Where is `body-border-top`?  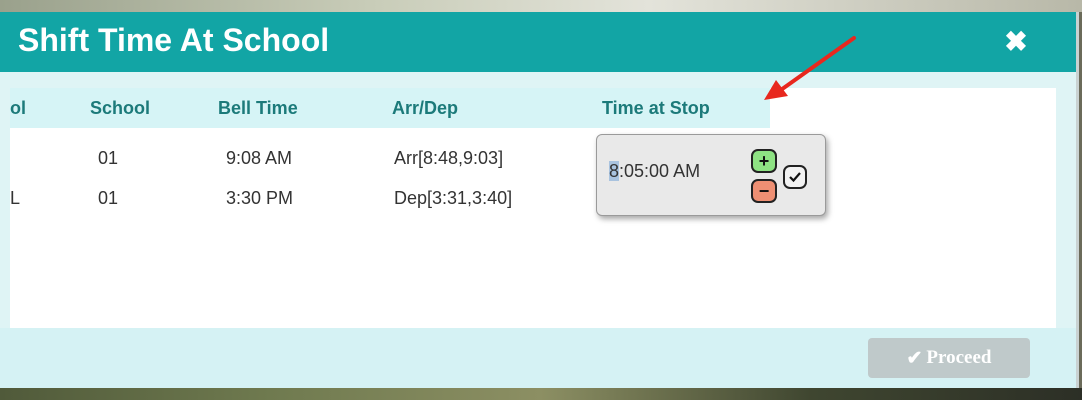 body-border-top is located at coordinates (543, 80).